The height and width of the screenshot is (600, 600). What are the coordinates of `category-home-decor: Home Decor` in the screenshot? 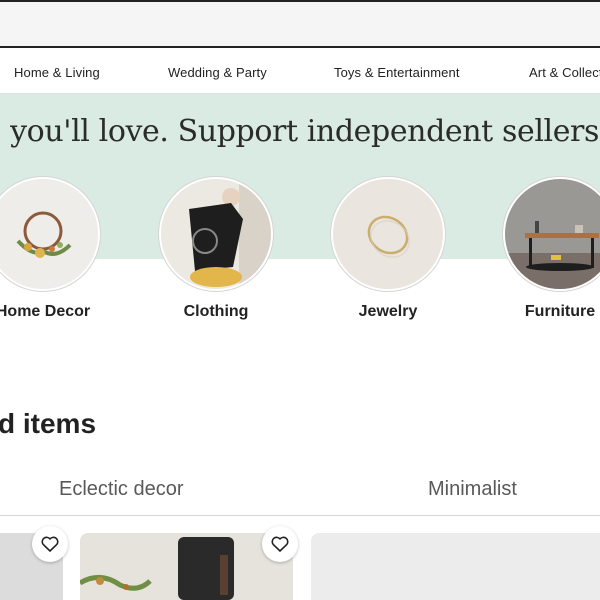 It's located at (50, 249).